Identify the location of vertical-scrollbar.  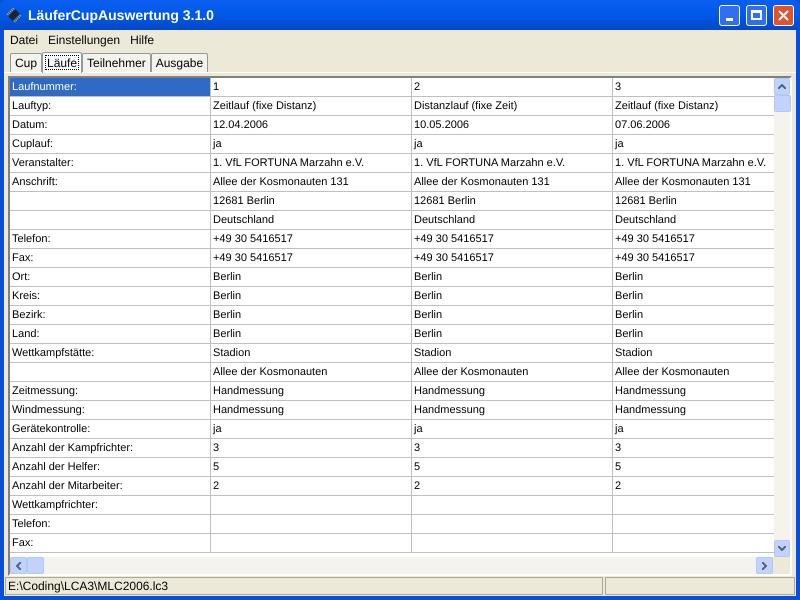
(782, 317).